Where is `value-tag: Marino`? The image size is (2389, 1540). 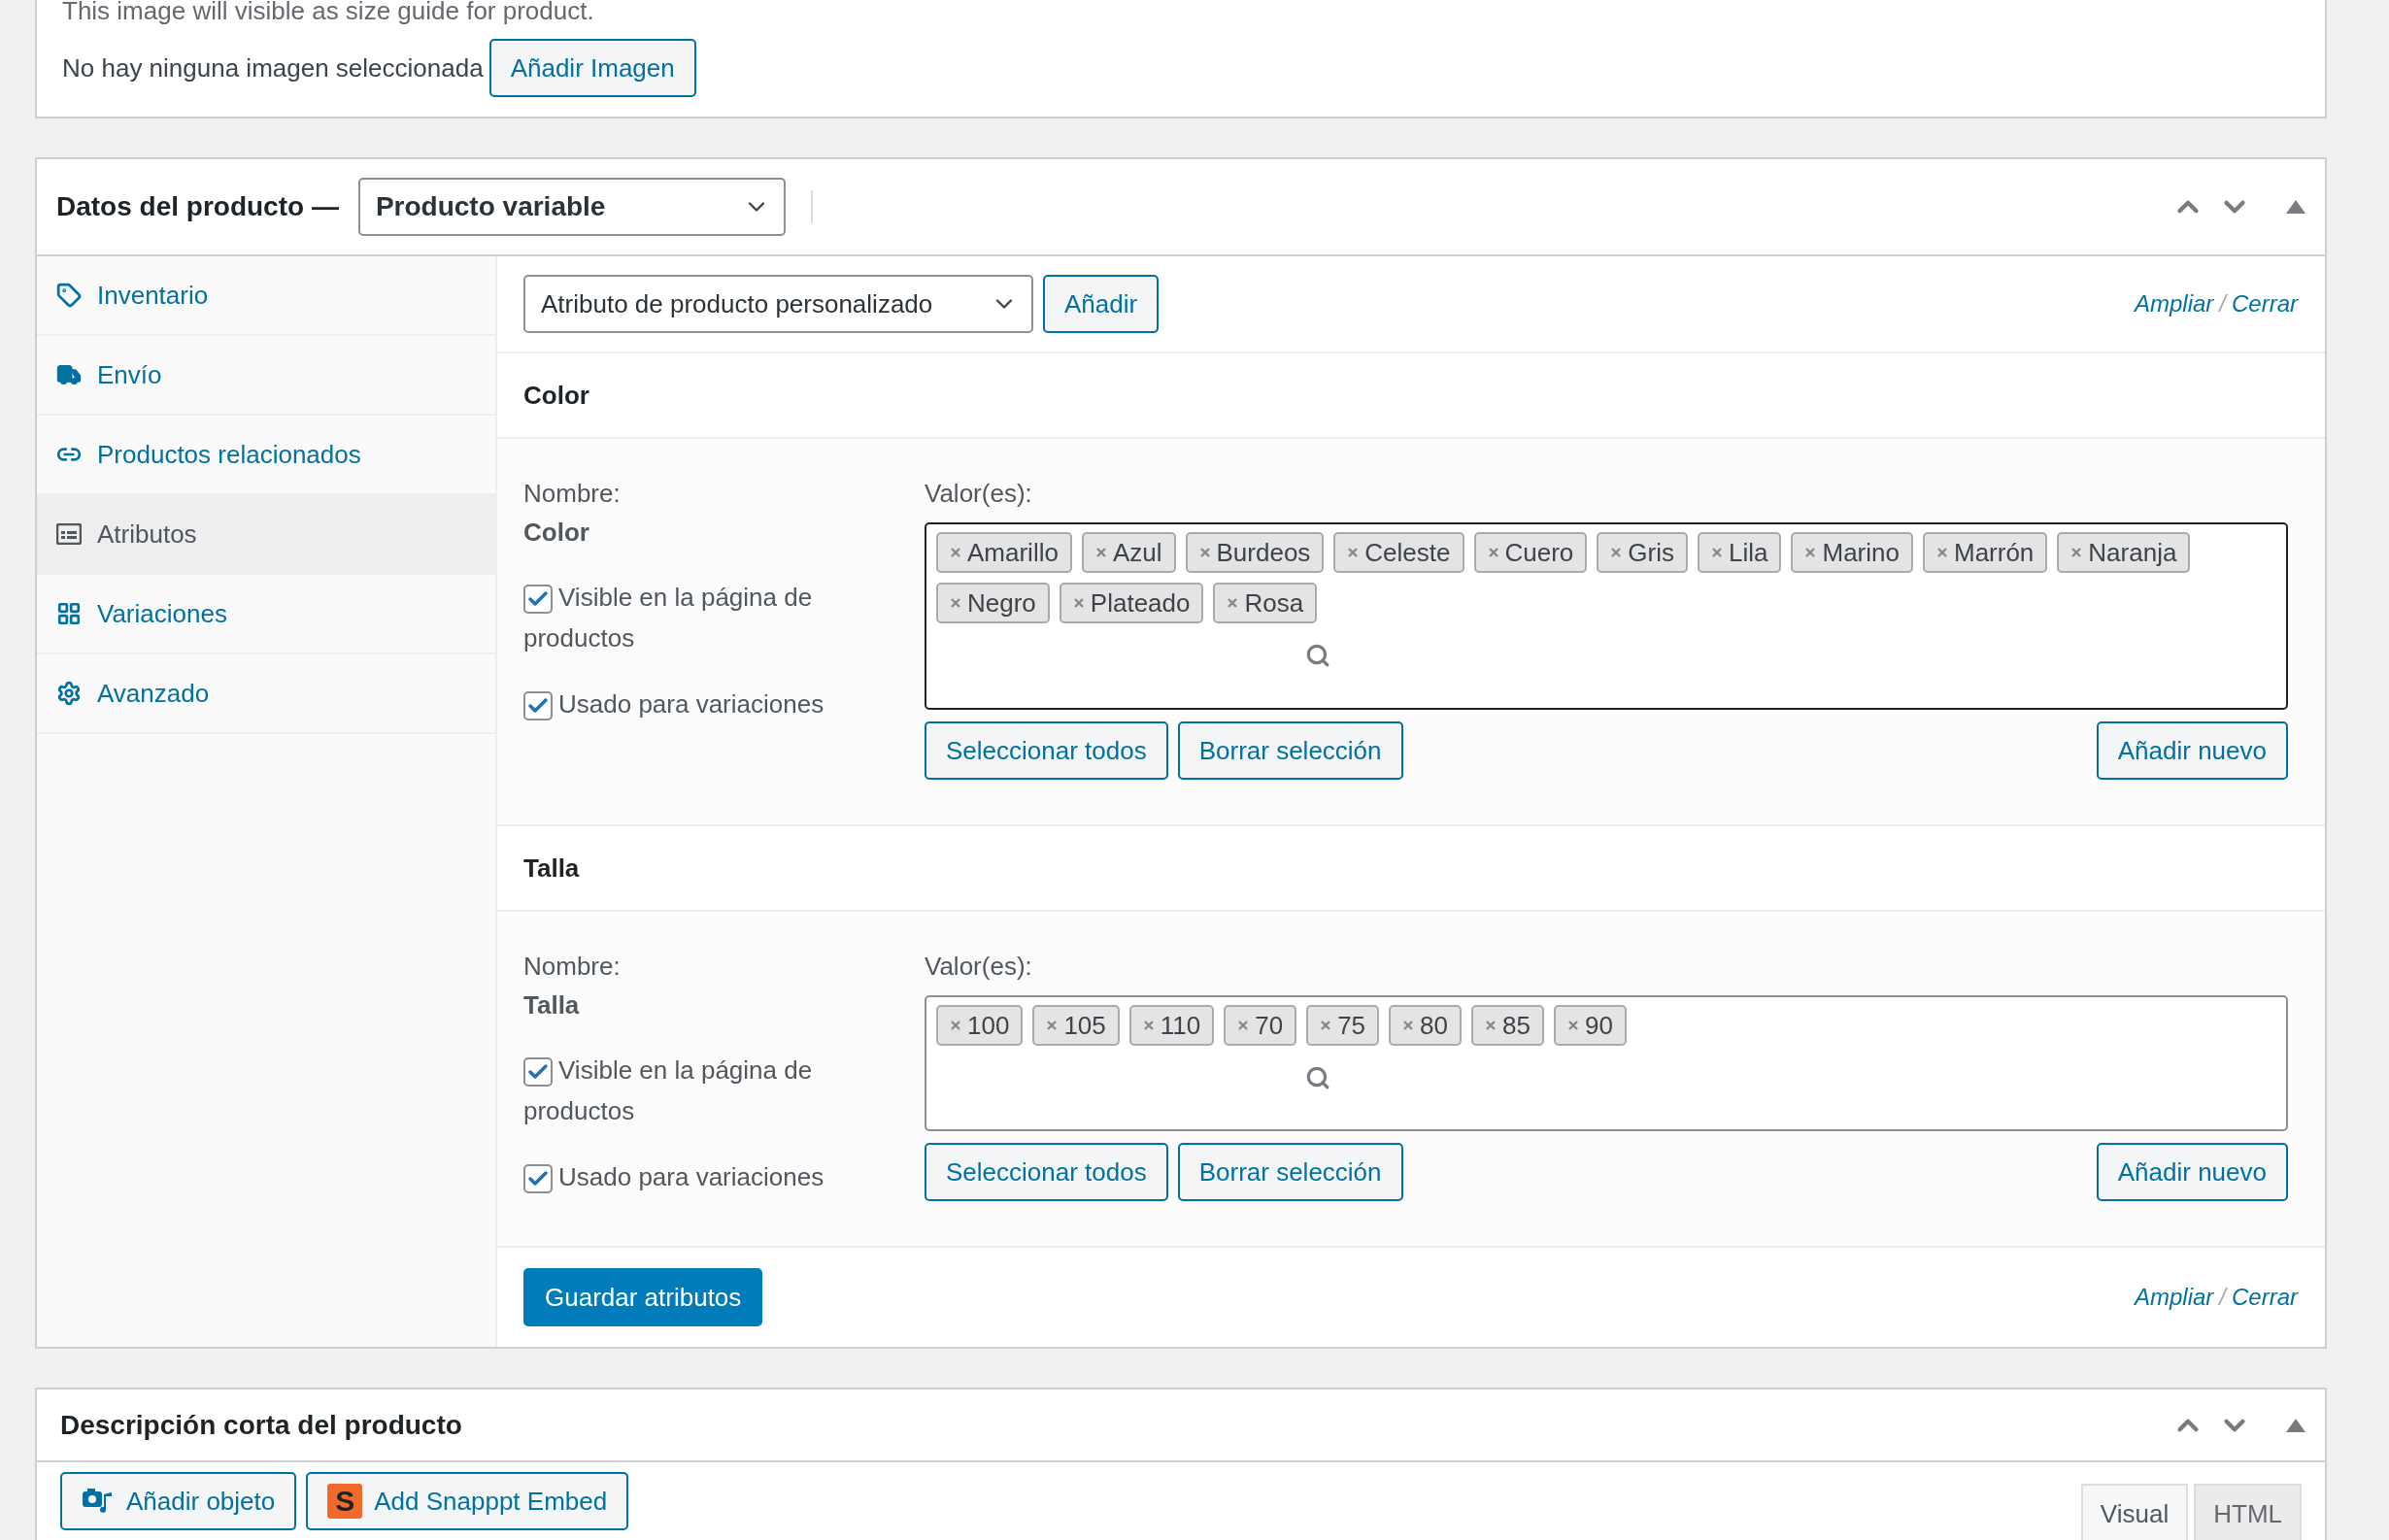 value-tag: Marino is located at coordinates (1852, 552).